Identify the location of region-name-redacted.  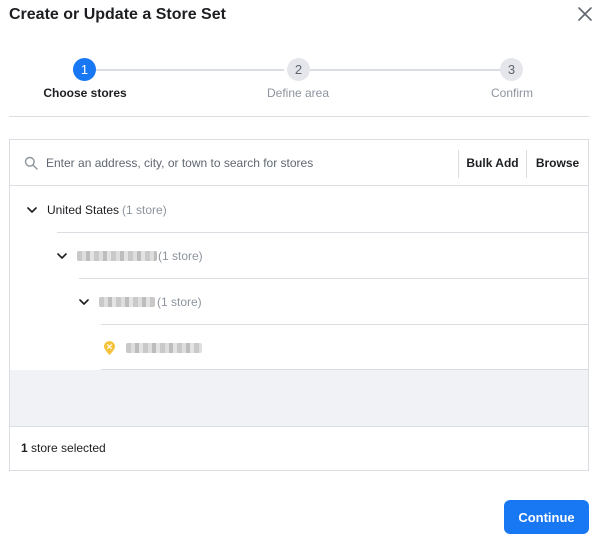
(117, 256).